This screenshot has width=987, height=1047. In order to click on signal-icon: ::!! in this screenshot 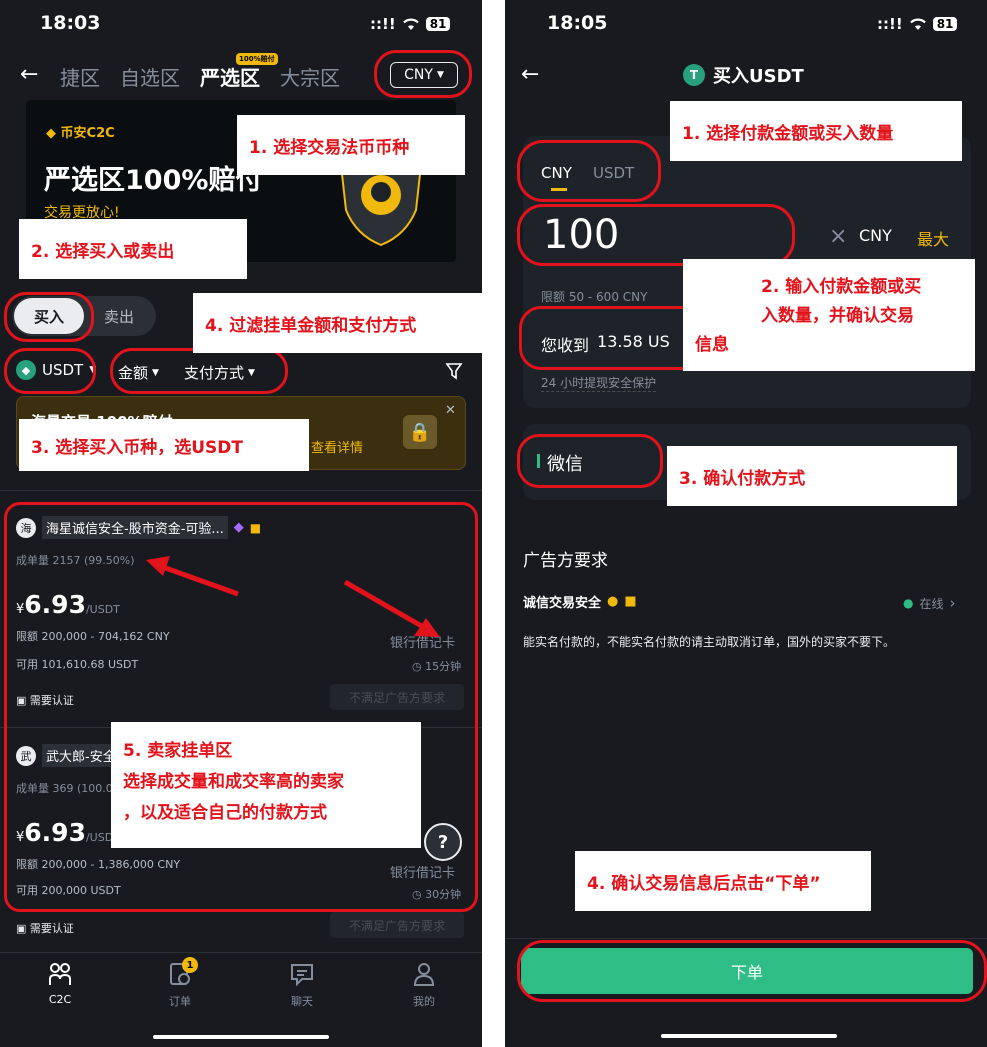, I will do `click(890, 24)`.